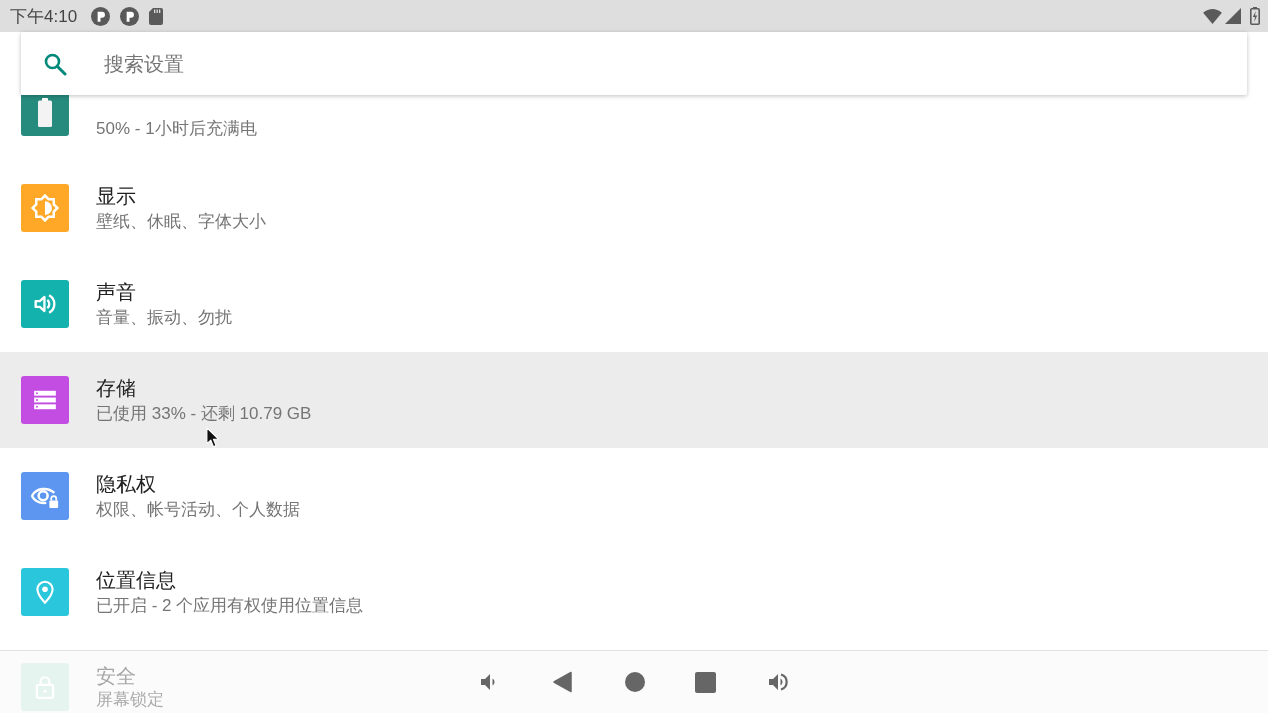  I want to click on status-time: 下午4:10, so click(44, 16).